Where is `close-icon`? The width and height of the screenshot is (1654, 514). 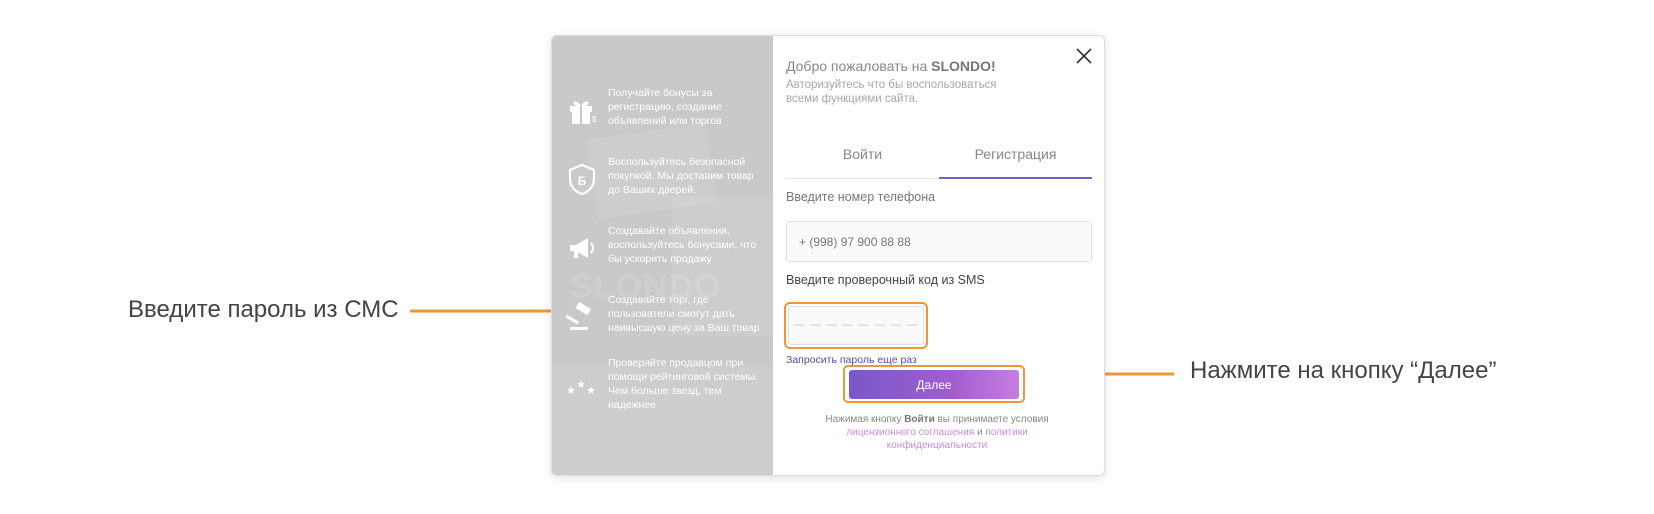
close-icon is located at coordinates (1084, 56).